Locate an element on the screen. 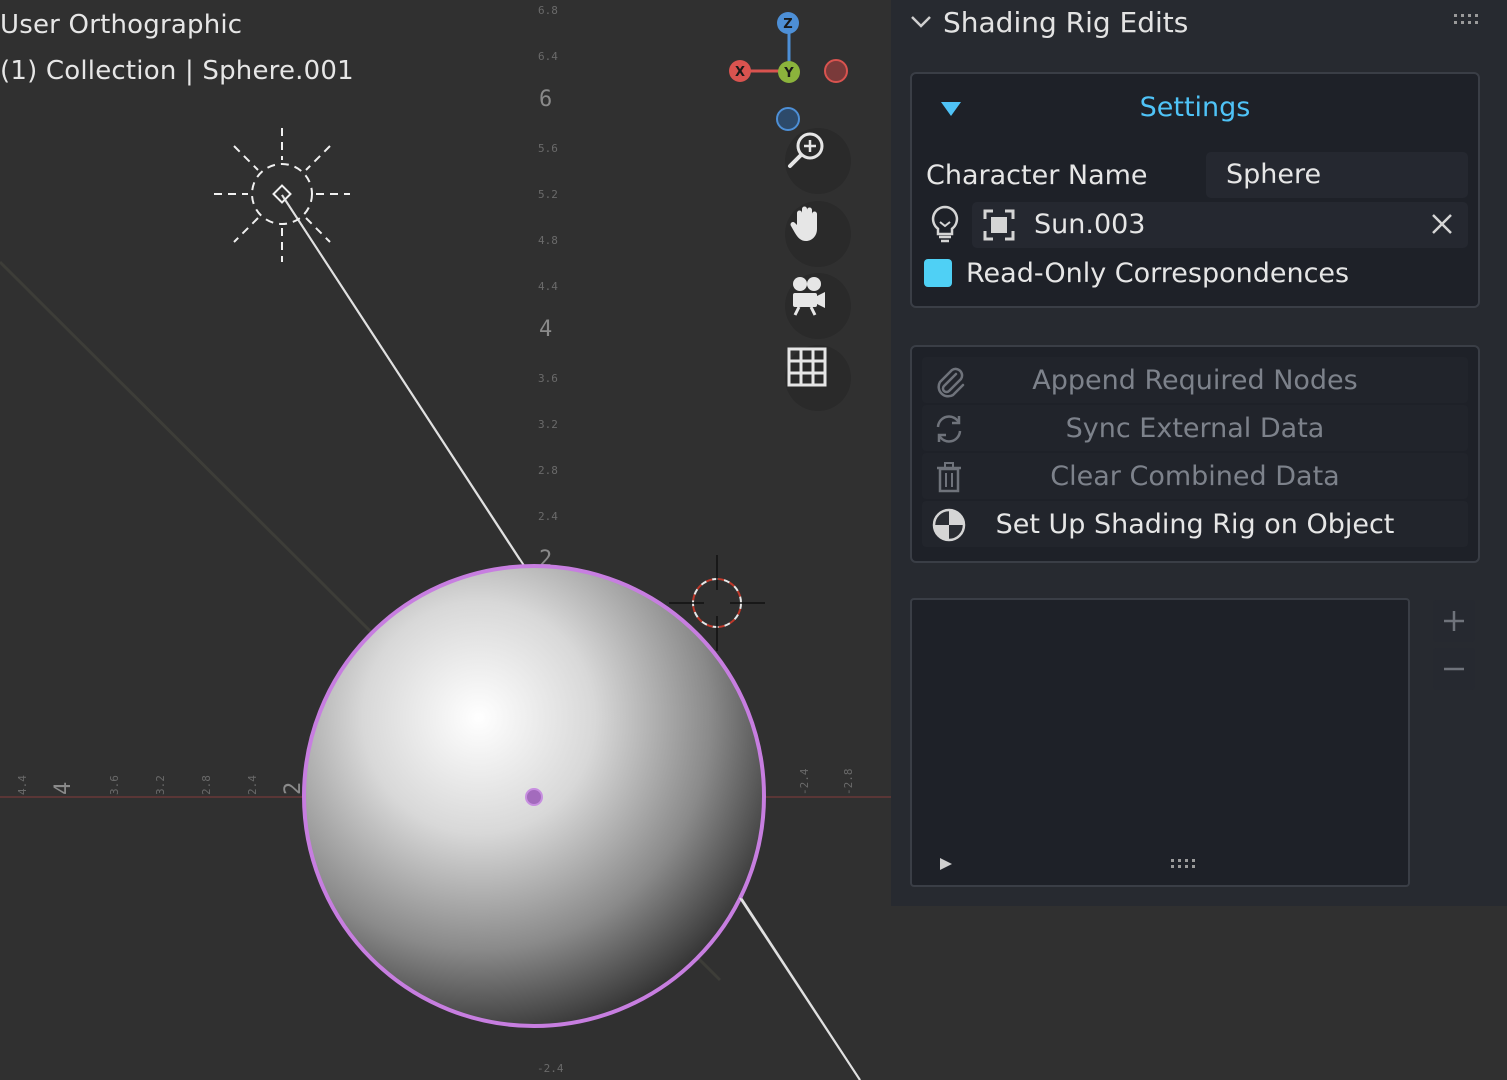 This screenshot has height=1080, width=1507. chevron-down-icon is located at coordinates (921, 22).